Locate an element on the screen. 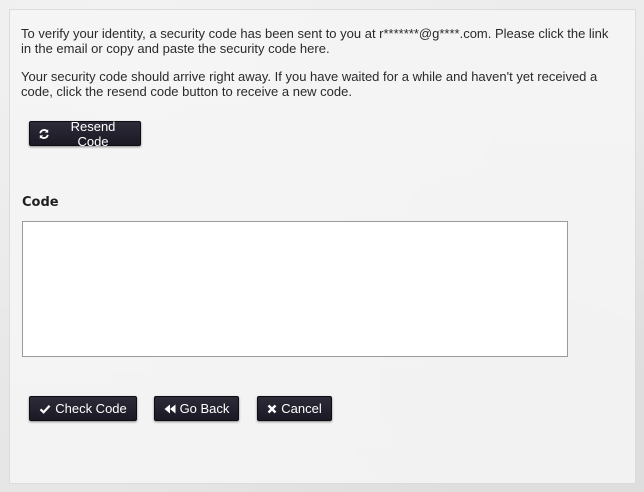 The image size is (644, 492). go-back-button: Go Back is located at coordinates (196, 408).